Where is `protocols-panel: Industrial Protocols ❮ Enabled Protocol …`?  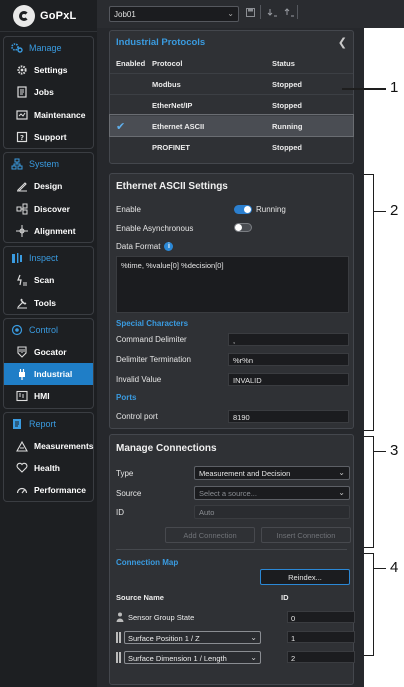
protocols-panel: Industrial Protocols ❮ Enabled Protocol … is located at coordinates (231, 97).